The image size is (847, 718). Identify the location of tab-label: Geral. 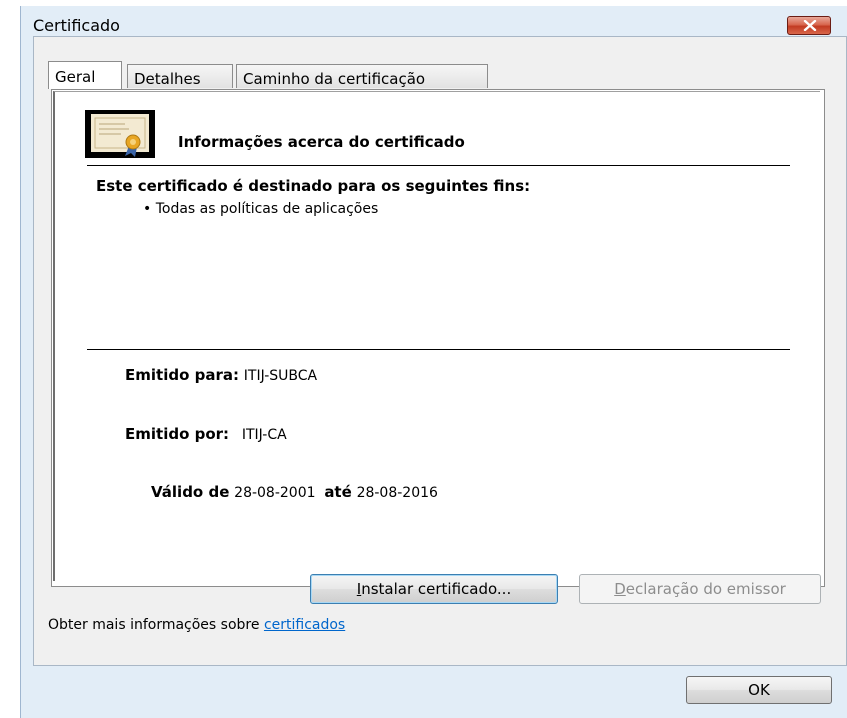
(75, 77).